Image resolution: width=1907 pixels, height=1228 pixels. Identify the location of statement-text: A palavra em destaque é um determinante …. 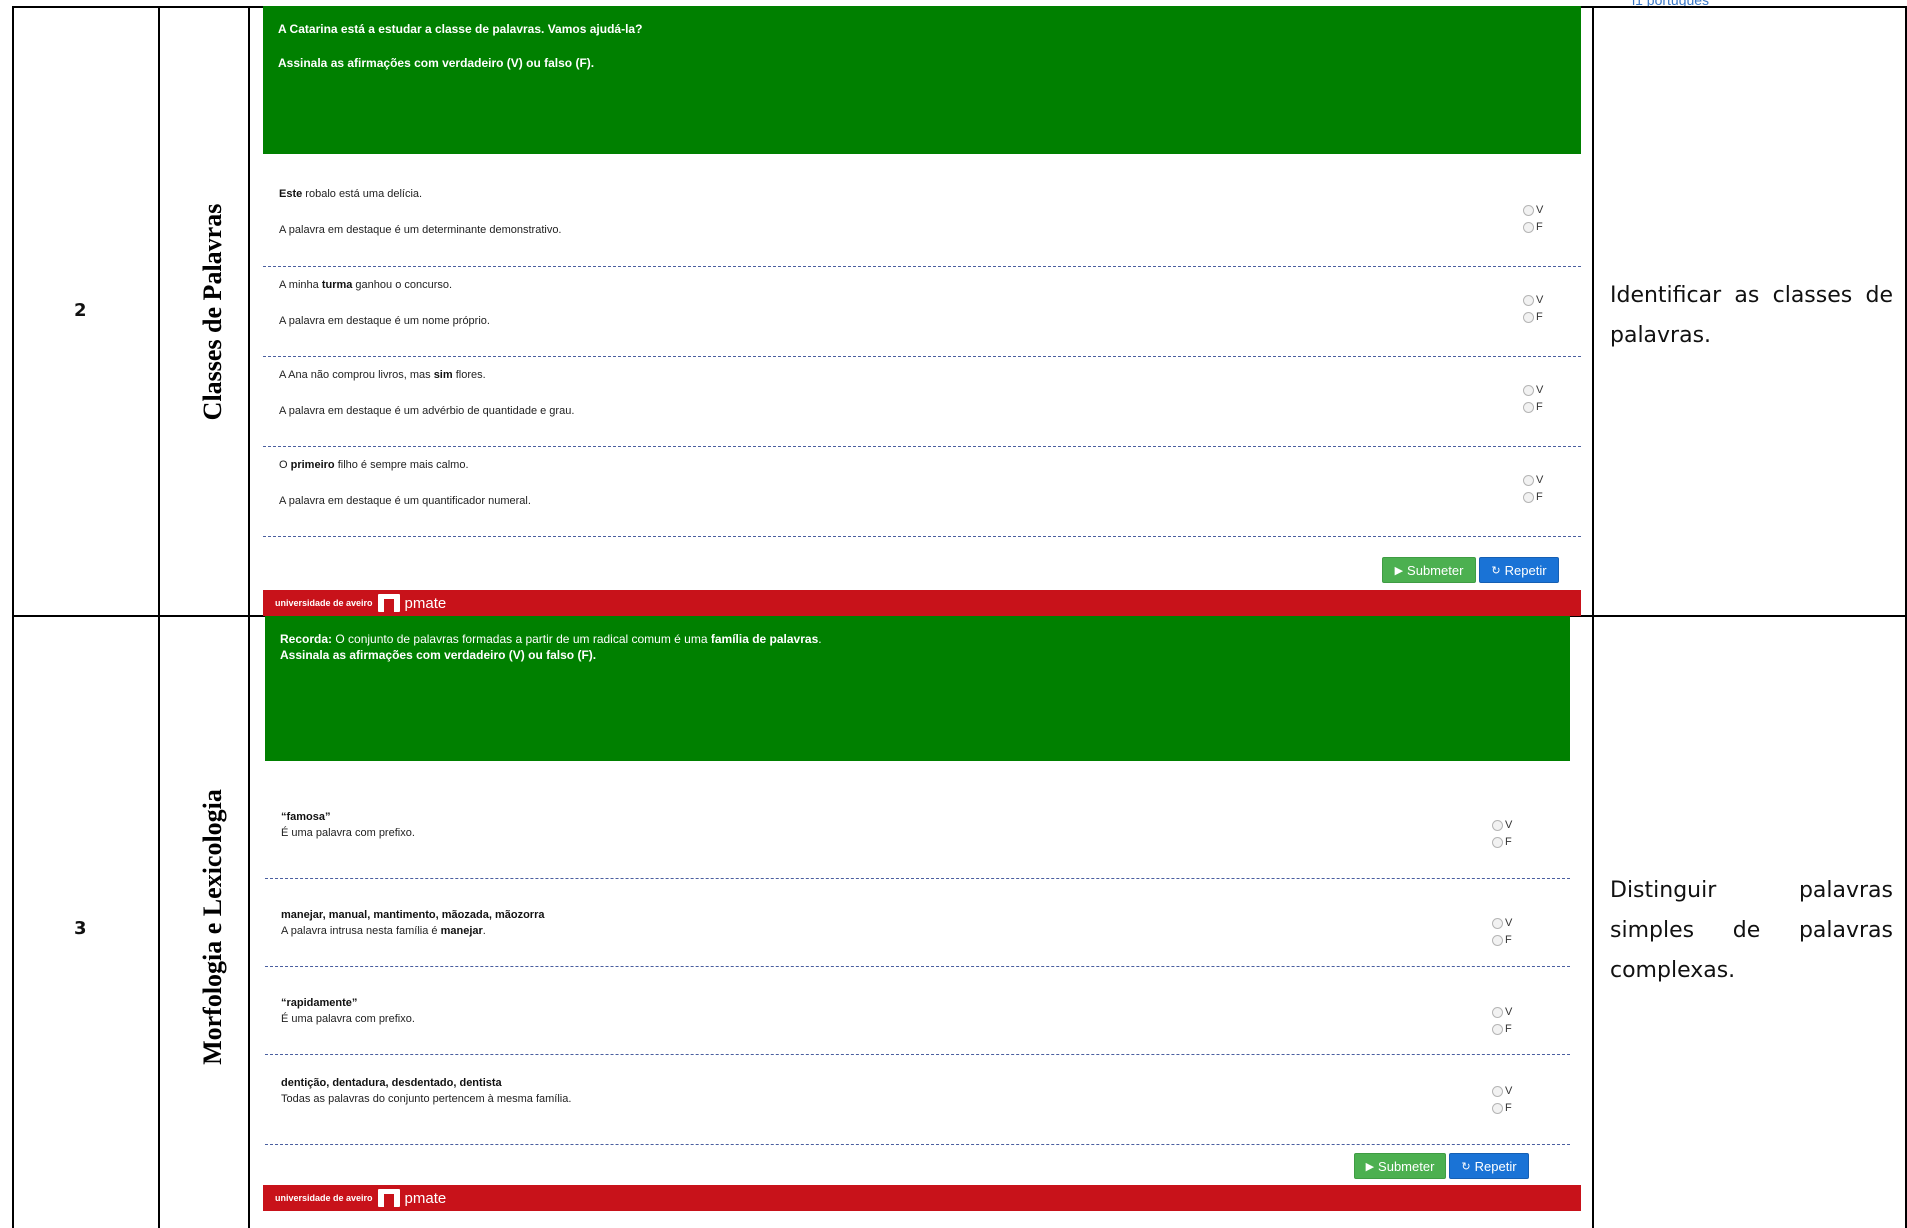
(420, 230).